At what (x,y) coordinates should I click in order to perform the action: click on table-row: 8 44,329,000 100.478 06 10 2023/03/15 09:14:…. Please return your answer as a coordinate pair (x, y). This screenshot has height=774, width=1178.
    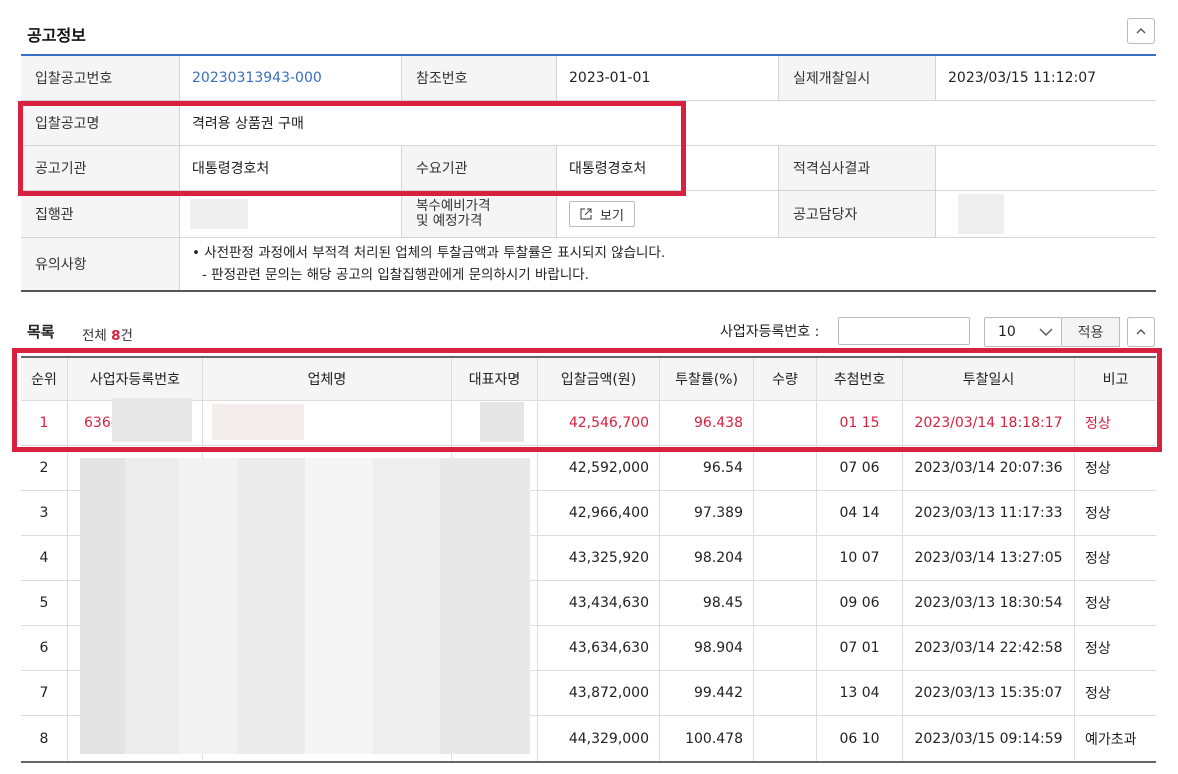
    Looking at the image, I should click on (588, 738).